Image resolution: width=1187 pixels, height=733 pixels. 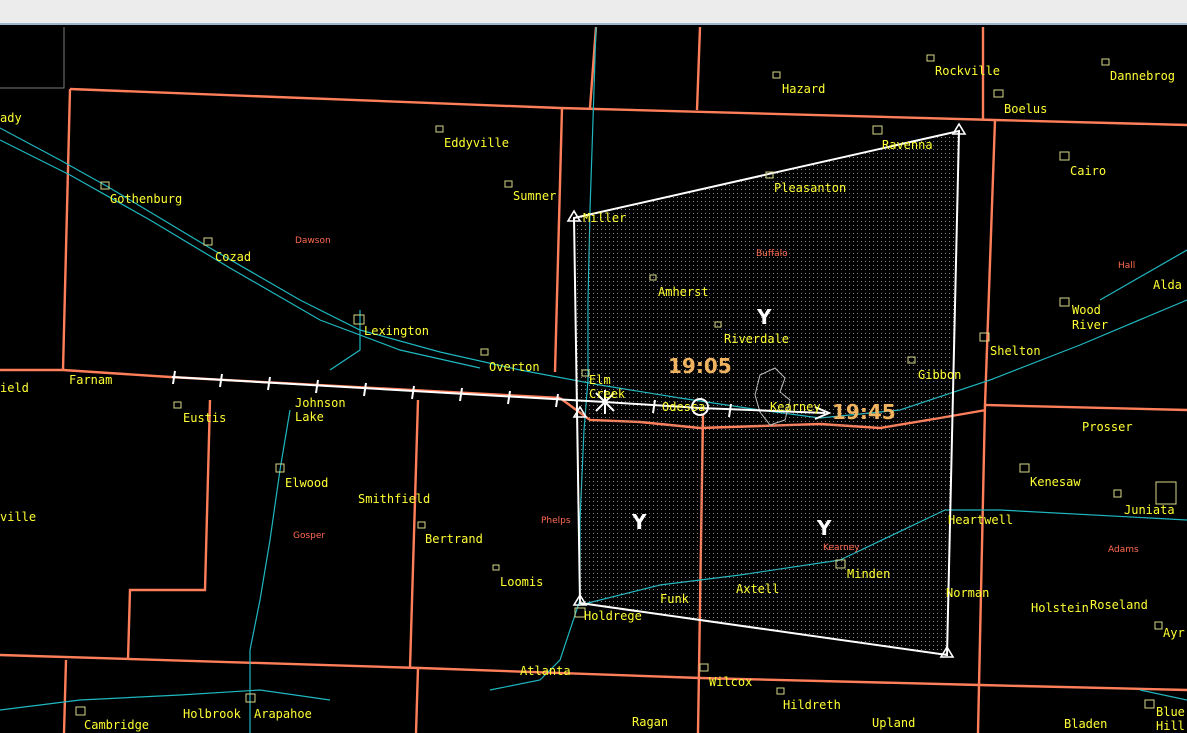 What do you see at coordinates (534, 196) in the screenshot?
I see `town-label-sumner: Sumner` at bounding box center [534, 196].